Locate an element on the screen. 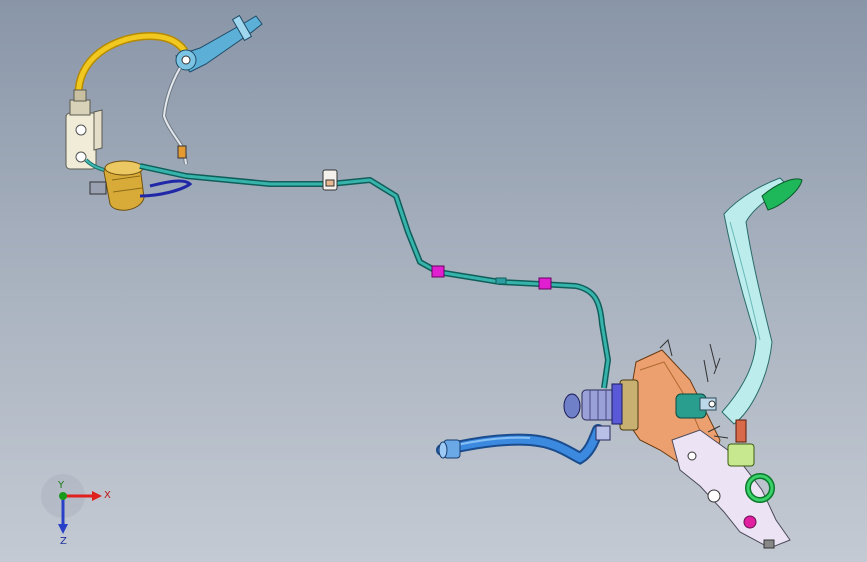  clutch-pedal-arm is located at coordinates (755, 301).